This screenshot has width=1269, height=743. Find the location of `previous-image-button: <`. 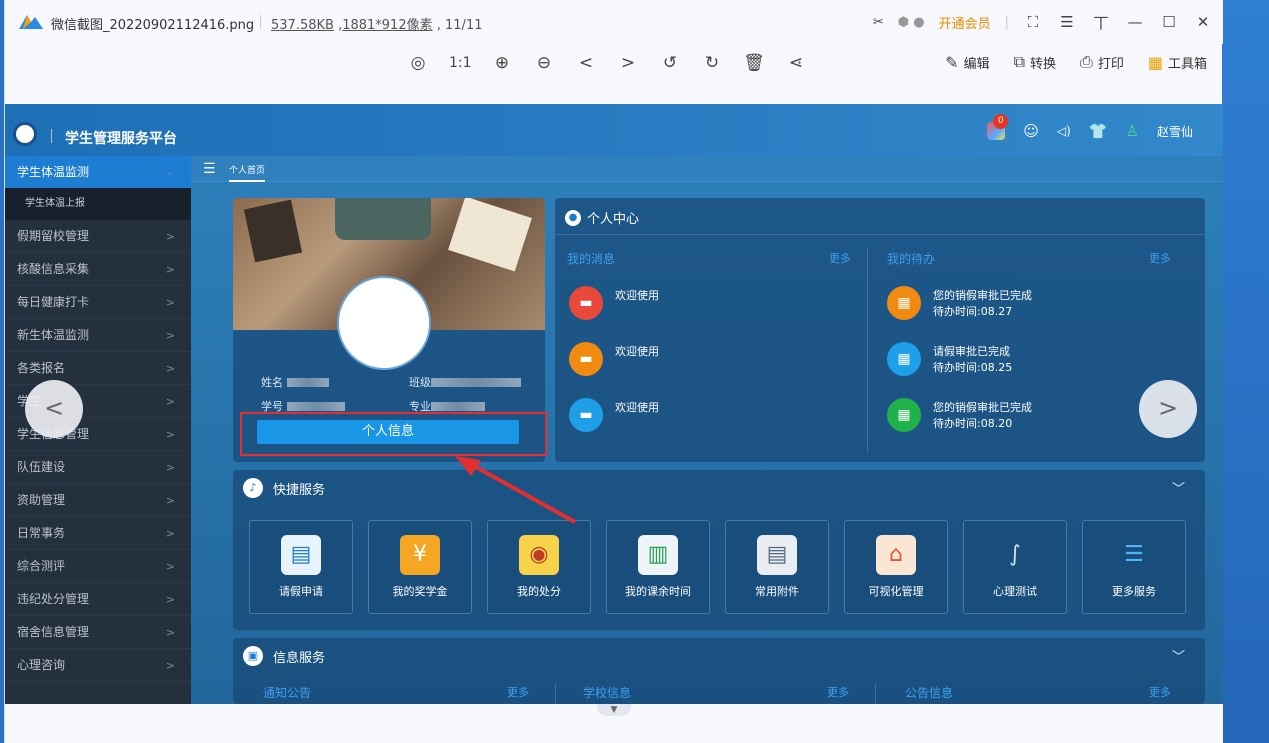

previous-image-button: < is located at coordinates (54, 409).